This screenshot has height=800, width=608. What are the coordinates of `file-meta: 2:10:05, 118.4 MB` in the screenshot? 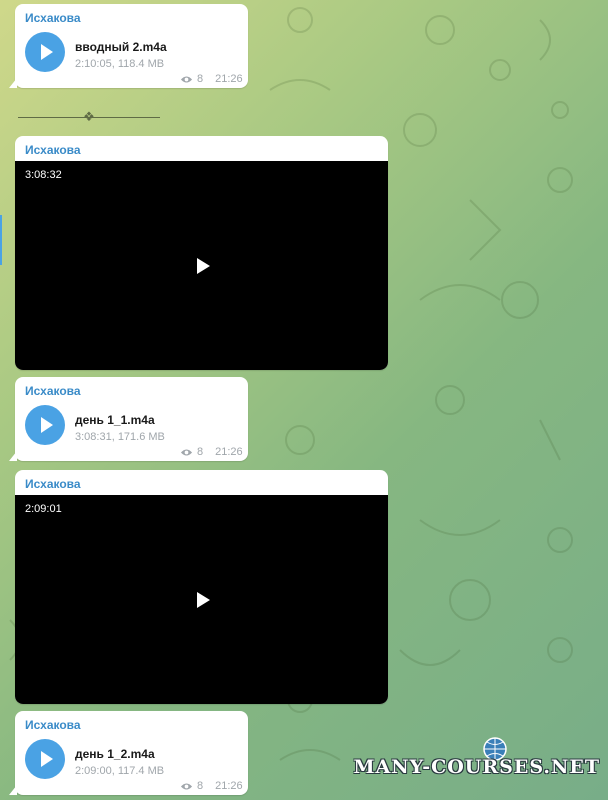 It's located at (120, 64).